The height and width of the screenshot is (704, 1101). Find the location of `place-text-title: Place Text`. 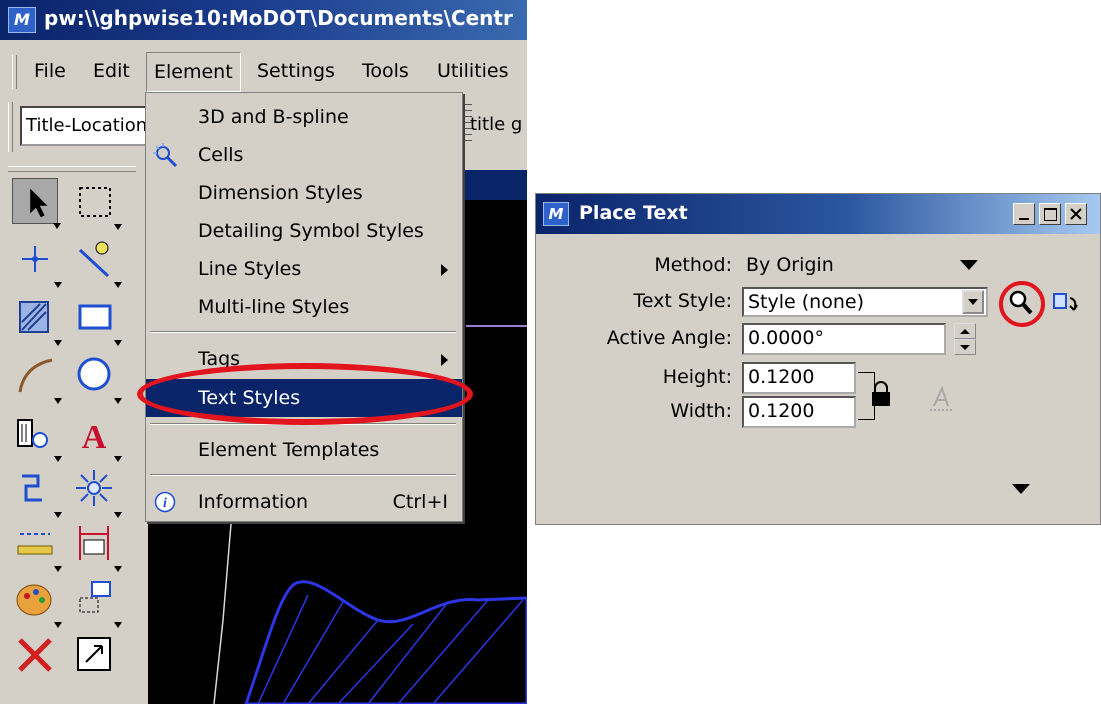

place-text-title: Place Text is located at coordinates (633, 213).